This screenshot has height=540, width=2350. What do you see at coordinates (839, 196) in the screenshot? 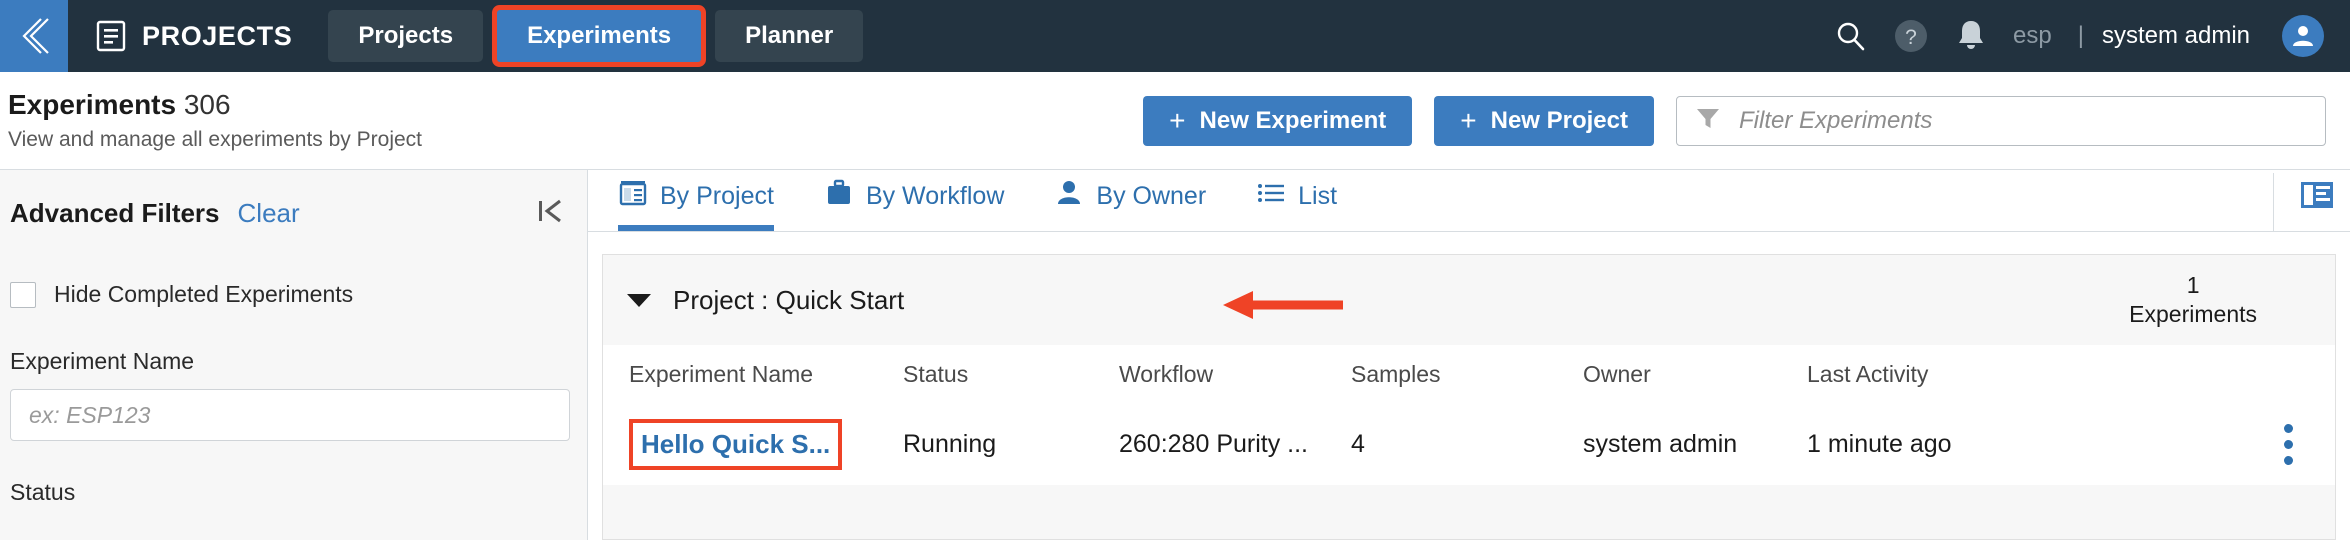
I see `briefcase-icon` at bounding box center [839, 196].